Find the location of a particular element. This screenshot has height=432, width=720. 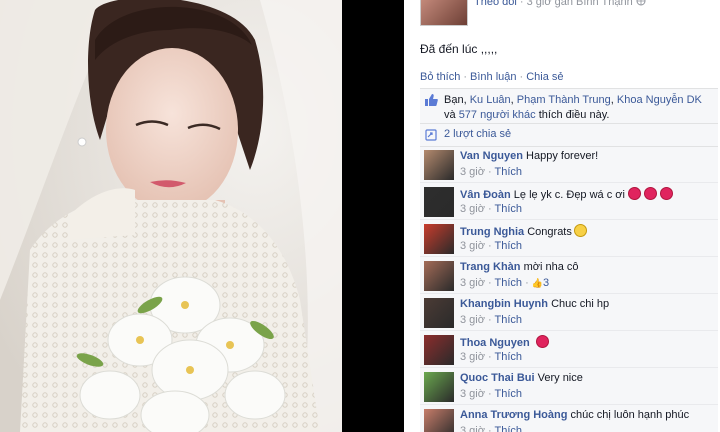

commenter-name: Vân Đoàn is located at coordinates (485, 195).